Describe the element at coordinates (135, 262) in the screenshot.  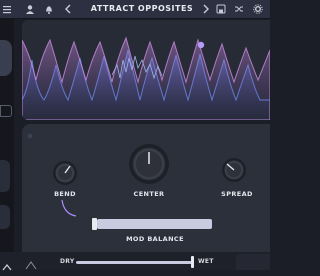
I see `dry-wet-slider` at that location.